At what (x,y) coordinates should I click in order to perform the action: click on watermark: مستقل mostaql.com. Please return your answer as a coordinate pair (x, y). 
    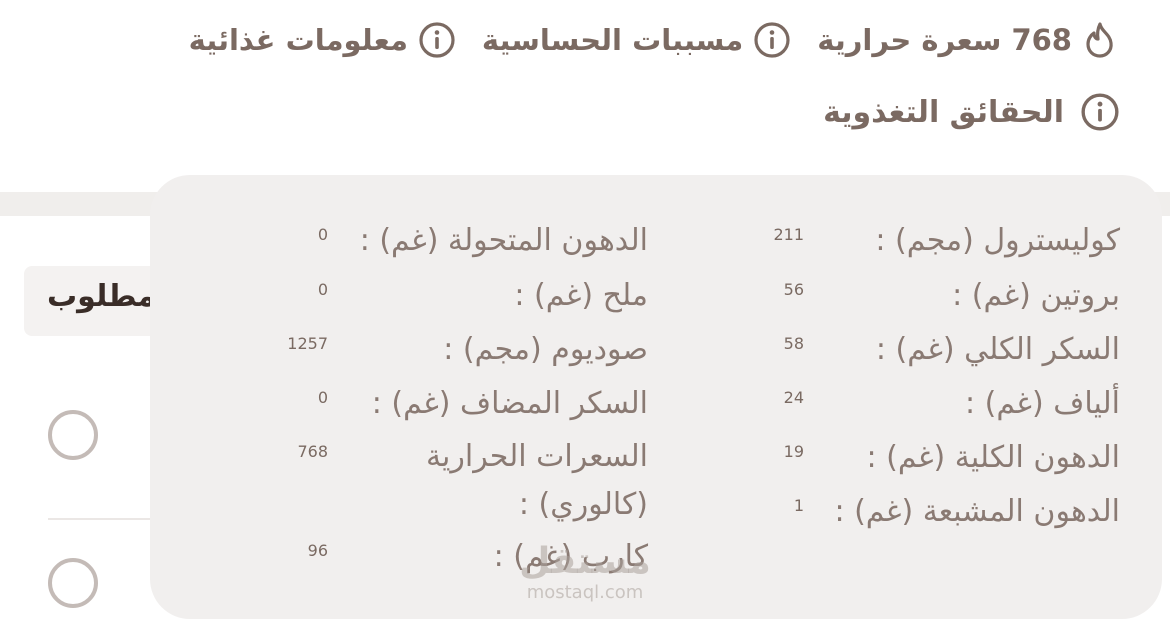
    Looking at the image, I should click on (585, 572).